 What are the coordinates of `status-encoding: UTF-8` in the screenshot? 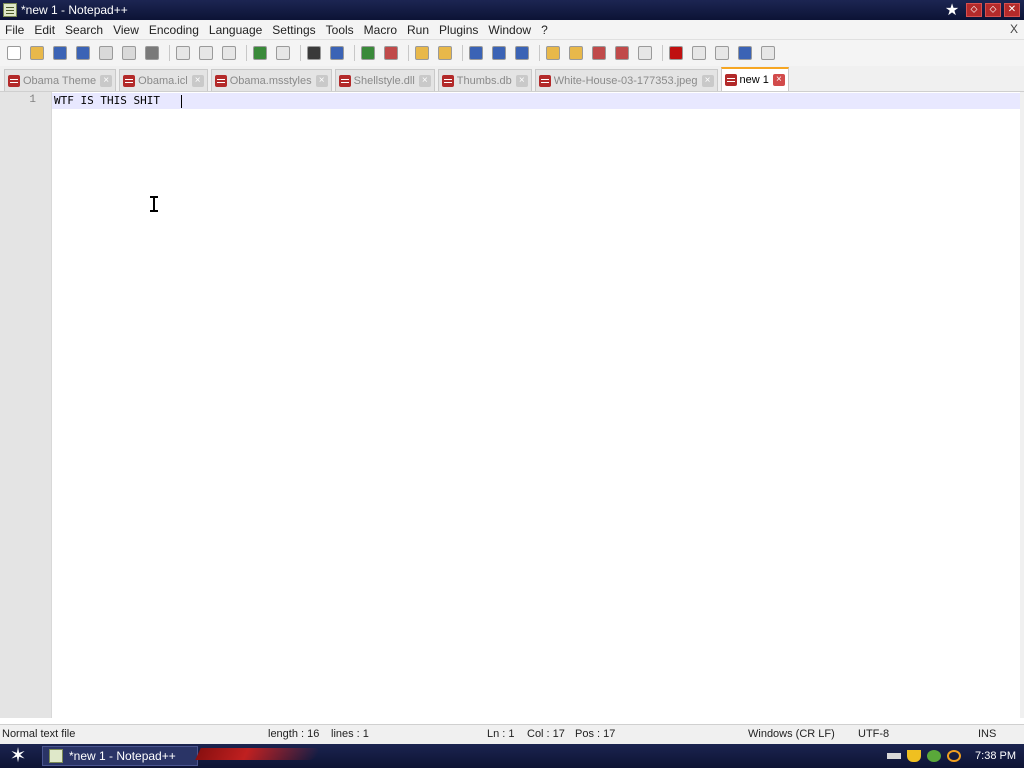 It's located at (873, 734).